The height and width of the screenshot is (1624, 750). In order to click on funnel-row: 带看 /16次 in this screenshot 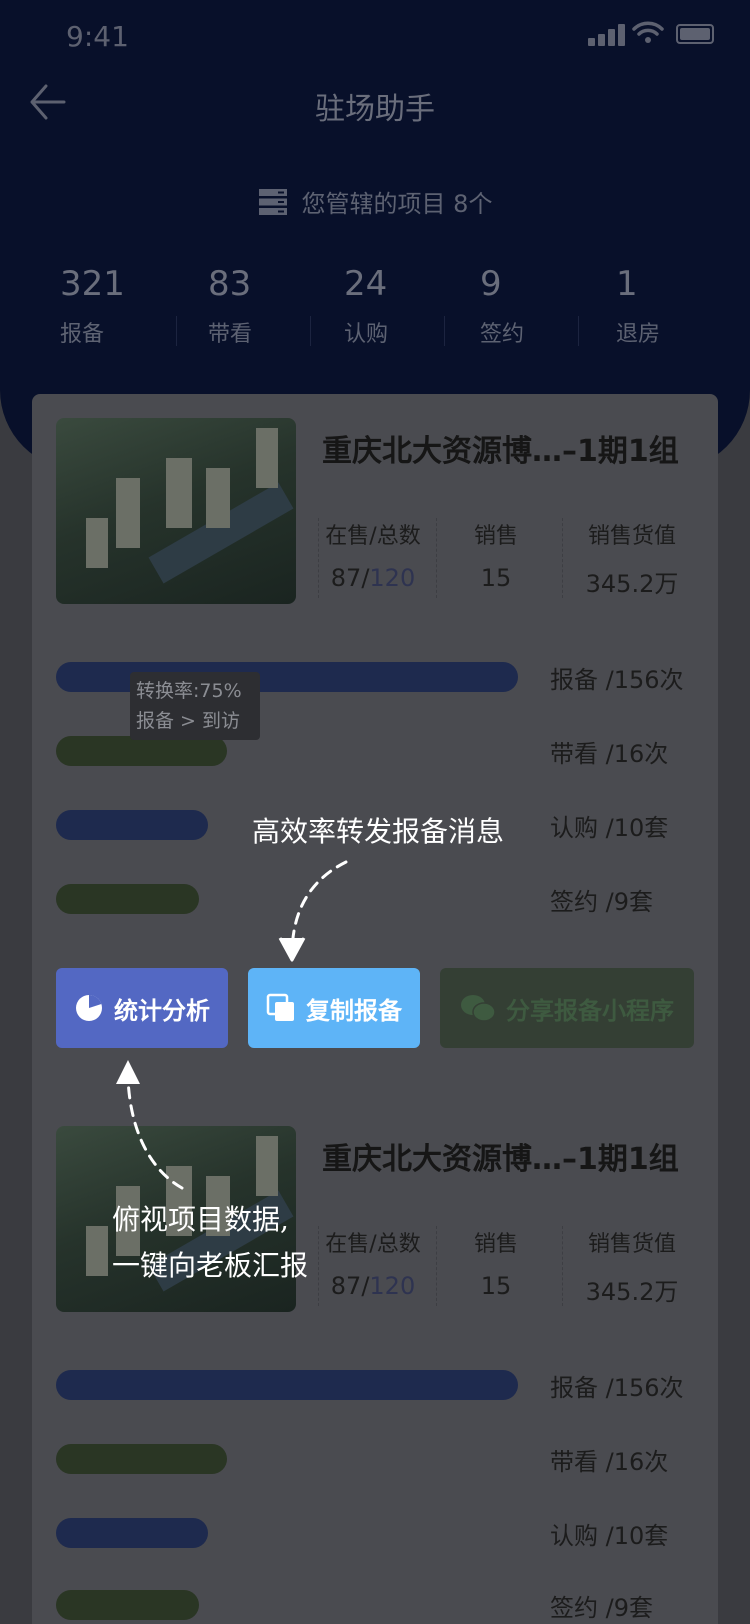, I will do `click(376, 1459)`.